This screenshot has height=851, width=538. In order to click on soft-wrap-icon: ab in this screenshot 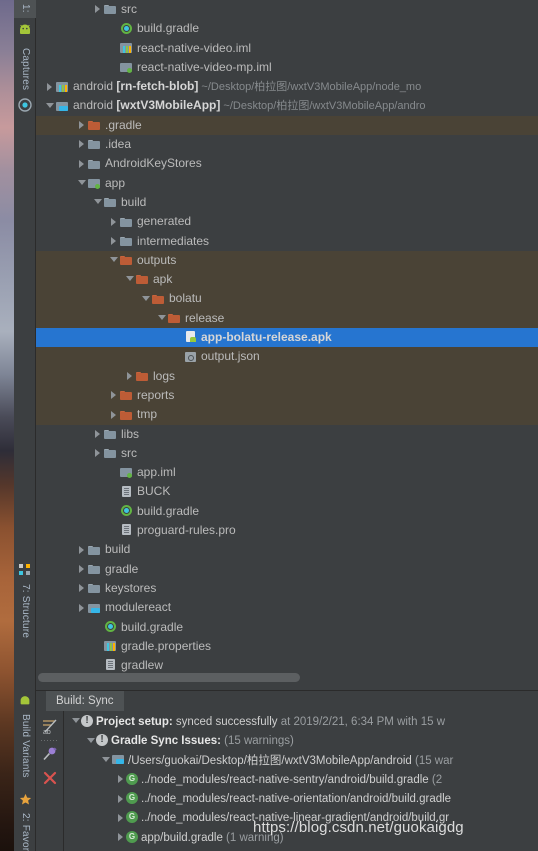, I will do `click(50, 727)`.